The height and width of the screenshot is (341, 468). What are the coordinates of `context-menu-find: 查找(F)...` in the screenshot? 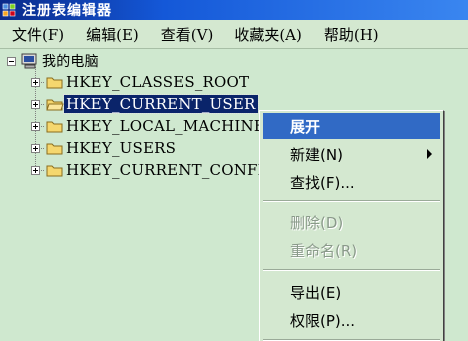 It's located at (351, 182).